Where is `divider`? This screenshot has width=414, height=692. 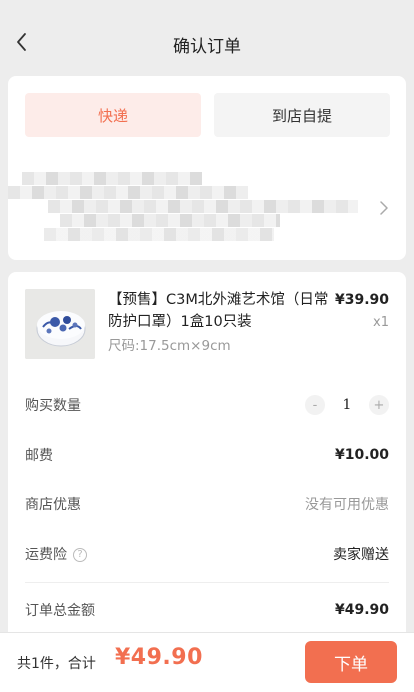
divider is located at coordinates (207, 582).